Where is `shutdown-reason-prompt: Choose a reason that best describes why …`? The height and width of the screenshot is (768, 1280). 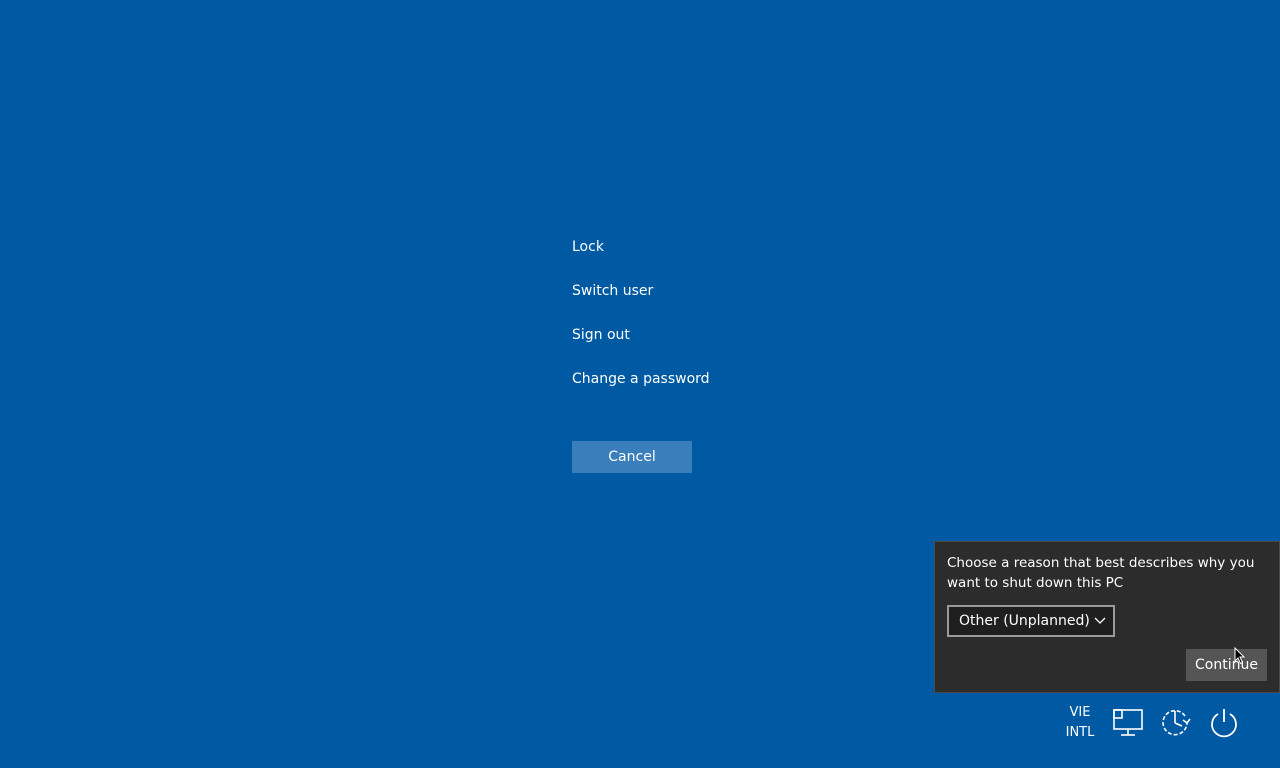 shutdown-reason-prompt: Choose a reason that best describes why … is located at coordinates (1101, 573).